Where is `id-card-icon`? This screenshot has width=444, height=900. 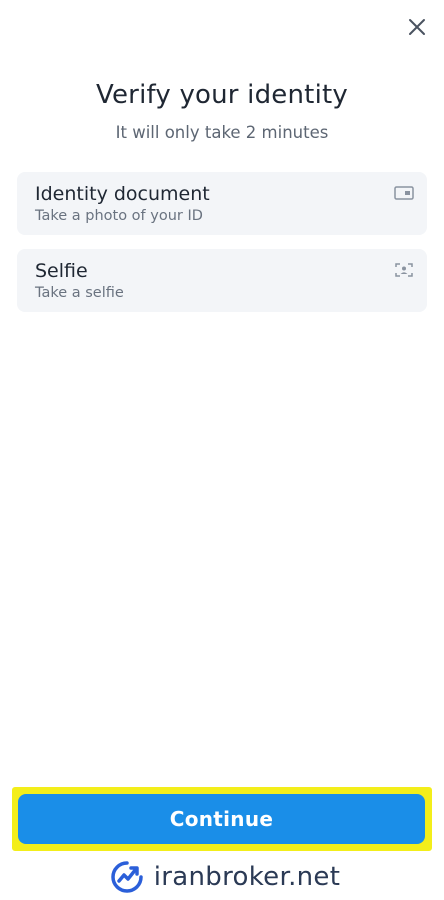 id-card-icon is located at coordinates (404, 193).